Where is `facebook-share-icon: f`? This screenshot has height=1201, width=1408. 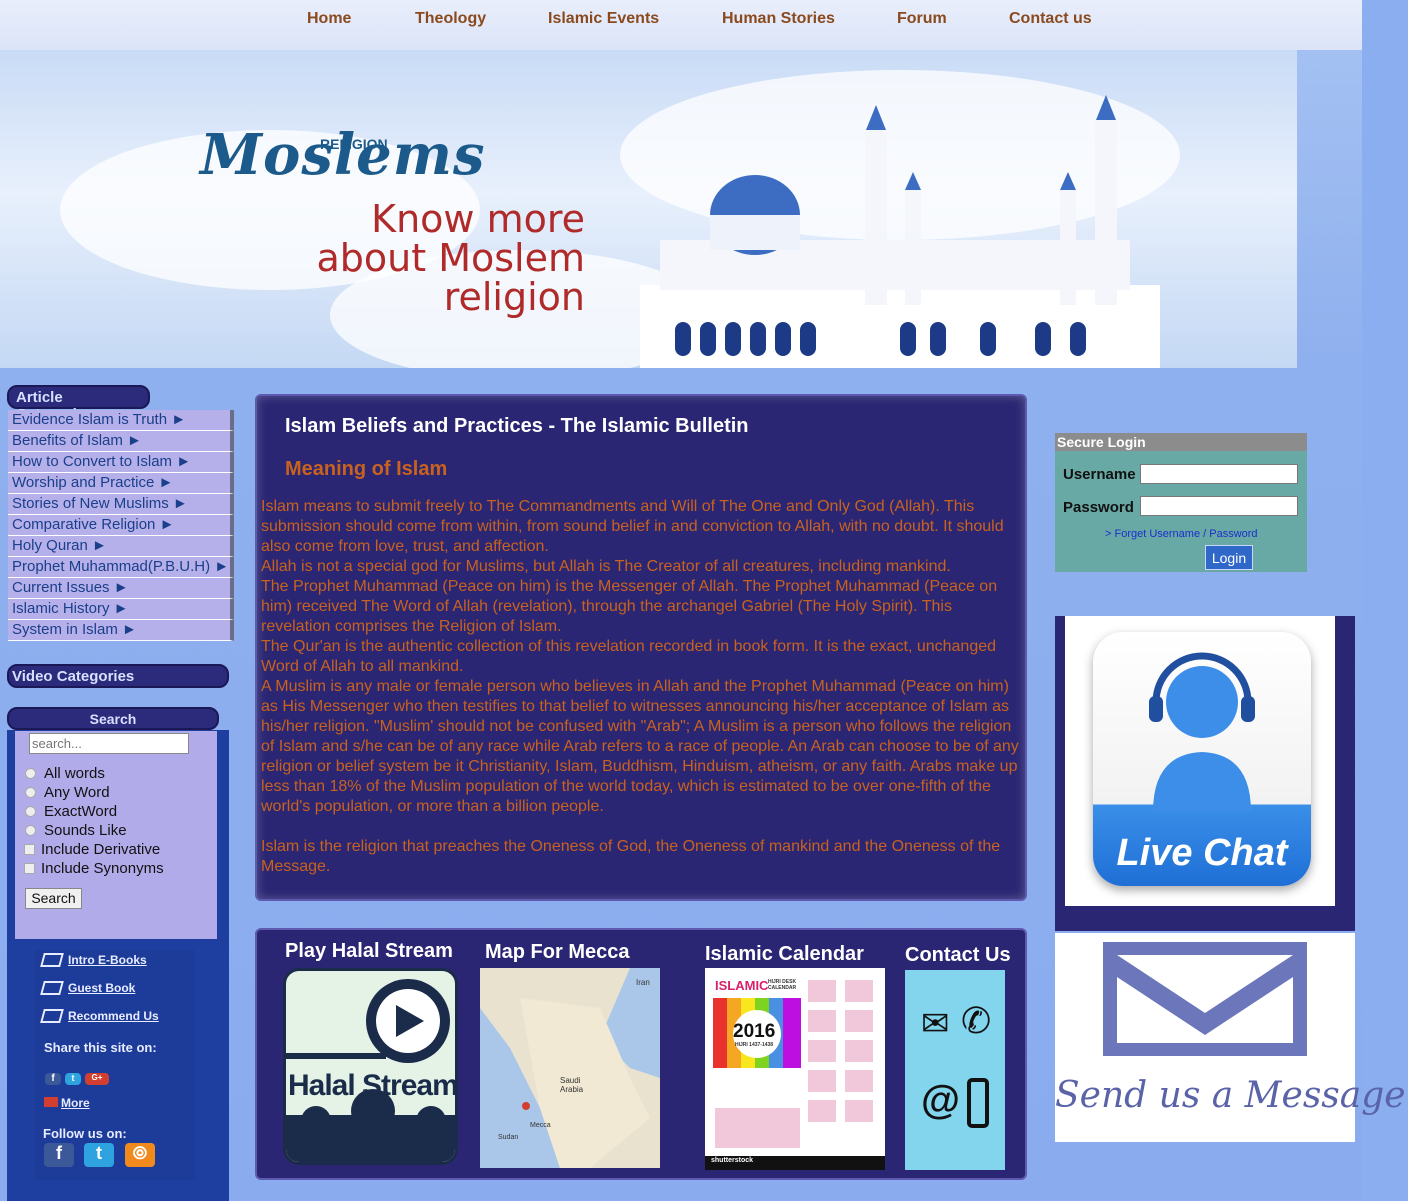
facebook-share-icon: f is located at coordinates (53, 1079).